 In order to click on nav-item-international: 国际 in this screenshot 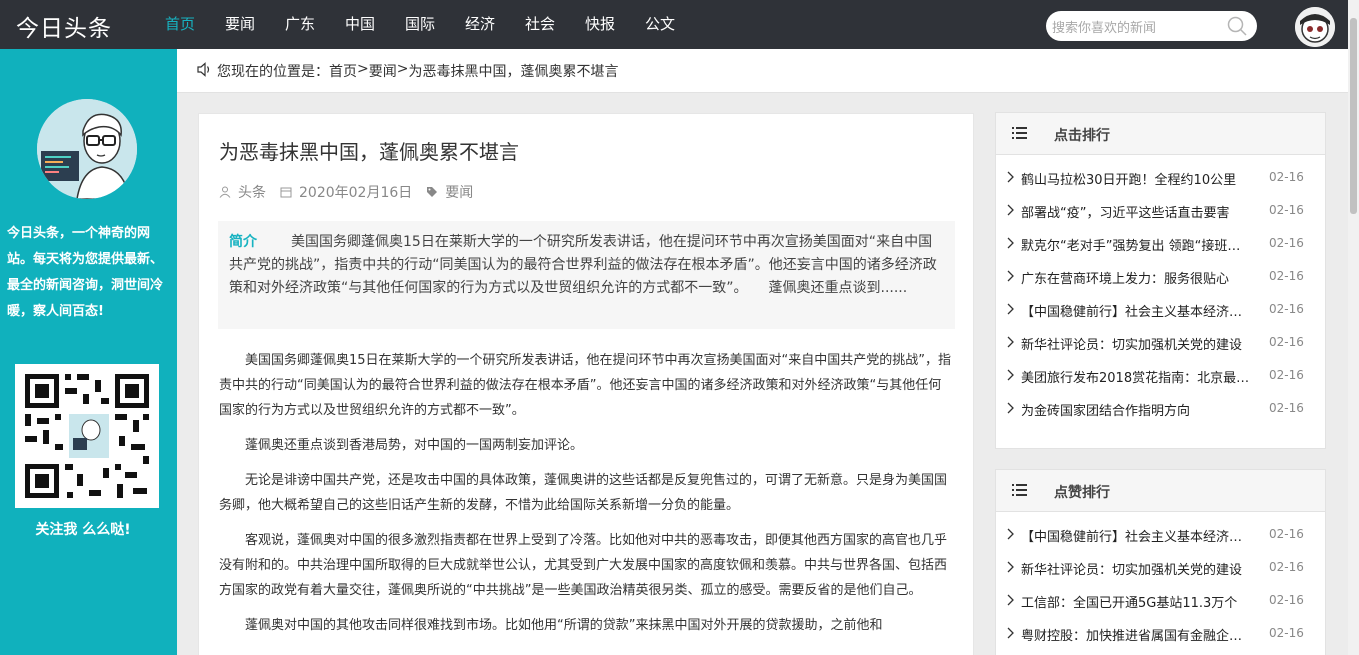, I will do `click(420, 24)`.